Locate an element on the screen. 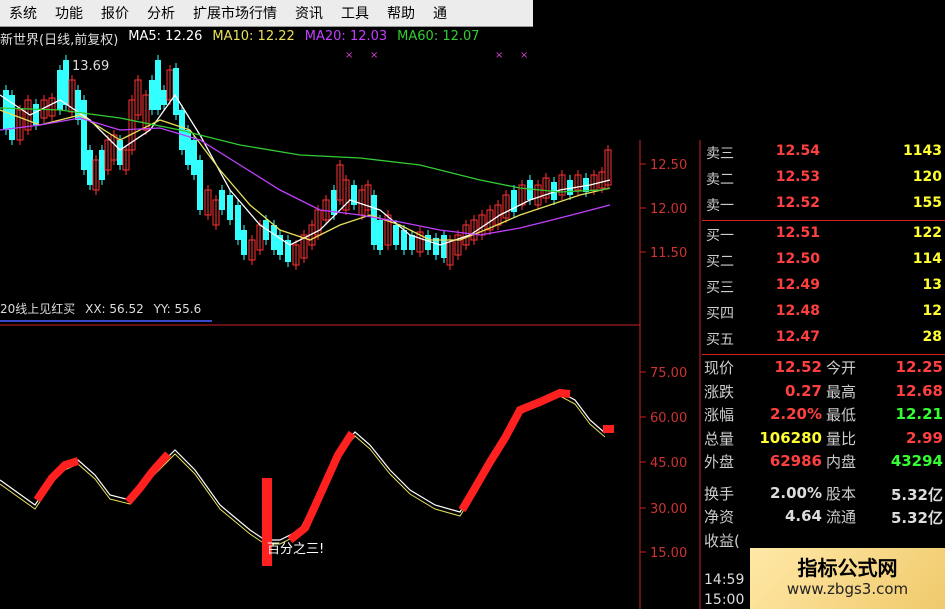 The height and width of the screenshot is (609, 945). high-price-label: 13.69 is located at coordinates (90, 66).